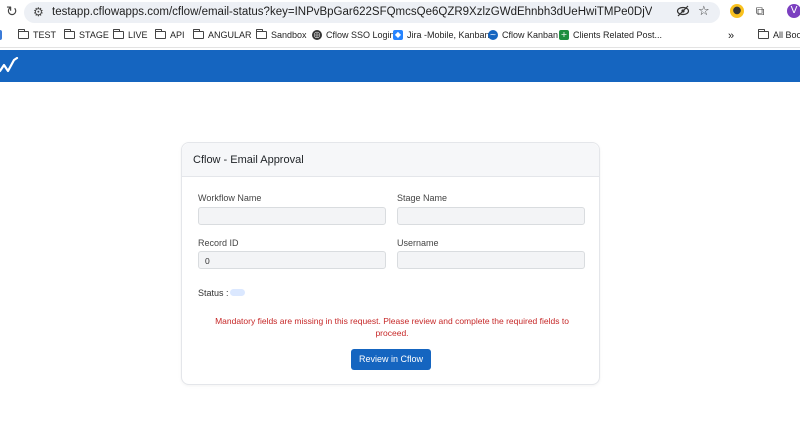 This screenshot has width=800, height=434. What do you see at coordinates (213, 293) in the screenshot?
I see `status-label: Status :` at bounding box center [213, 293].